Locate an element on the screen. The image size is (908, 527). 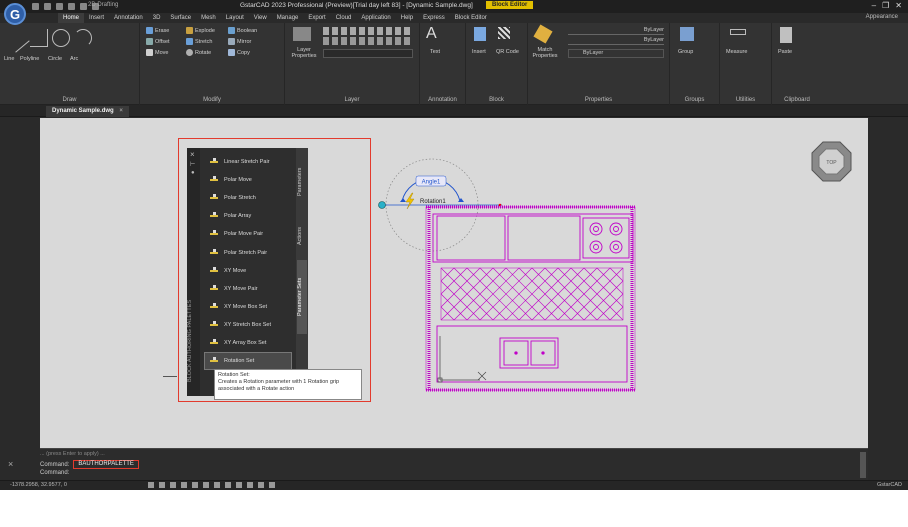
ribbon-tab-layout: Layout is located at coordinates (235, 18).